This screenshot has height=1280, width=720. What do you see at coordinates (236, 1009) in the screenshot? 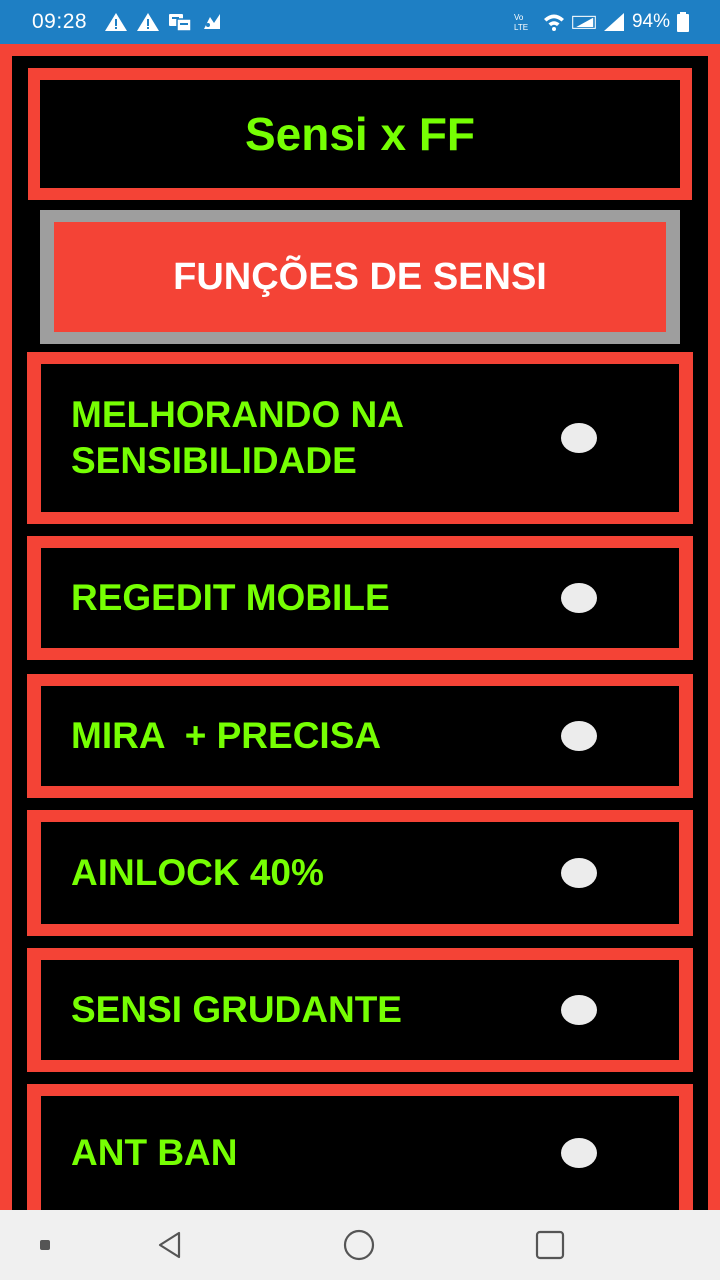
I see `option-label: SENSI GRUDANTE` at bounding box center [236, 1009].